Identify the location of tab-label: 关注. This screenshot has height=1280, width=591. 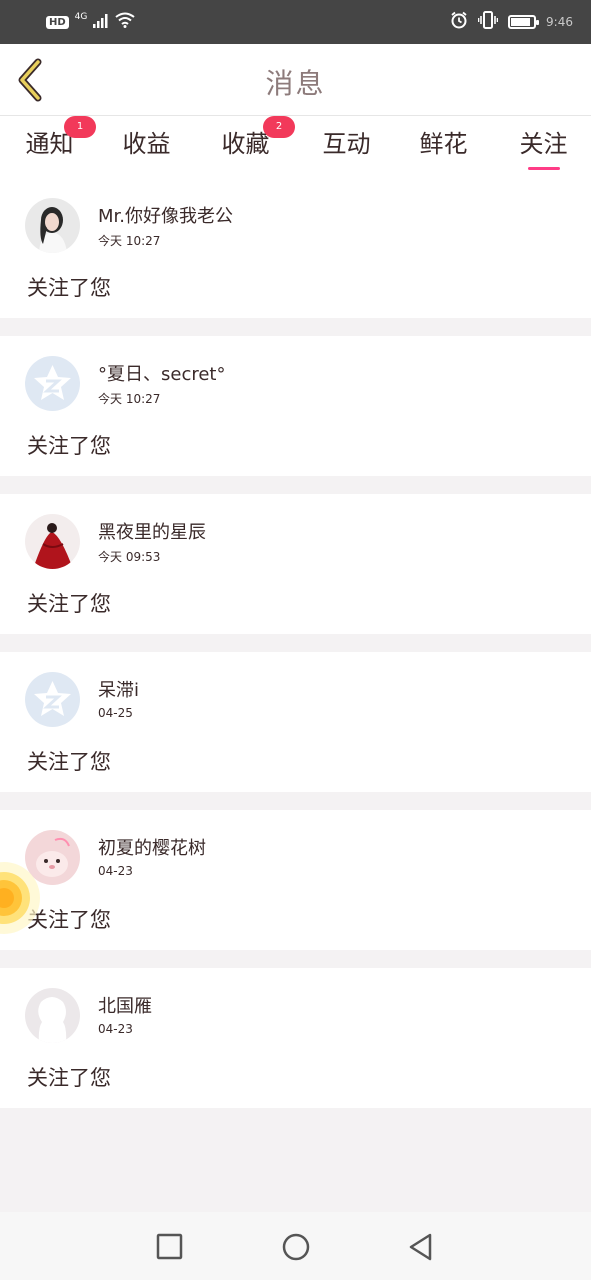
(543, 144).